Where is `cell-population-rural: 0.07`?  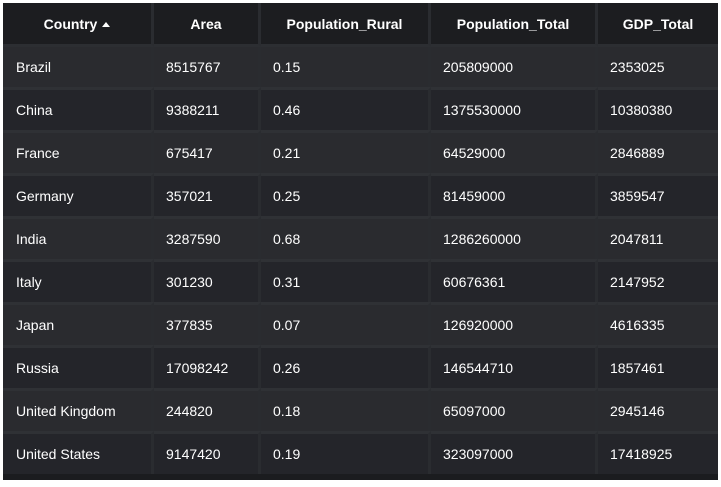
cell-population-rural: 0.07 is located at coordinates (346, 323).